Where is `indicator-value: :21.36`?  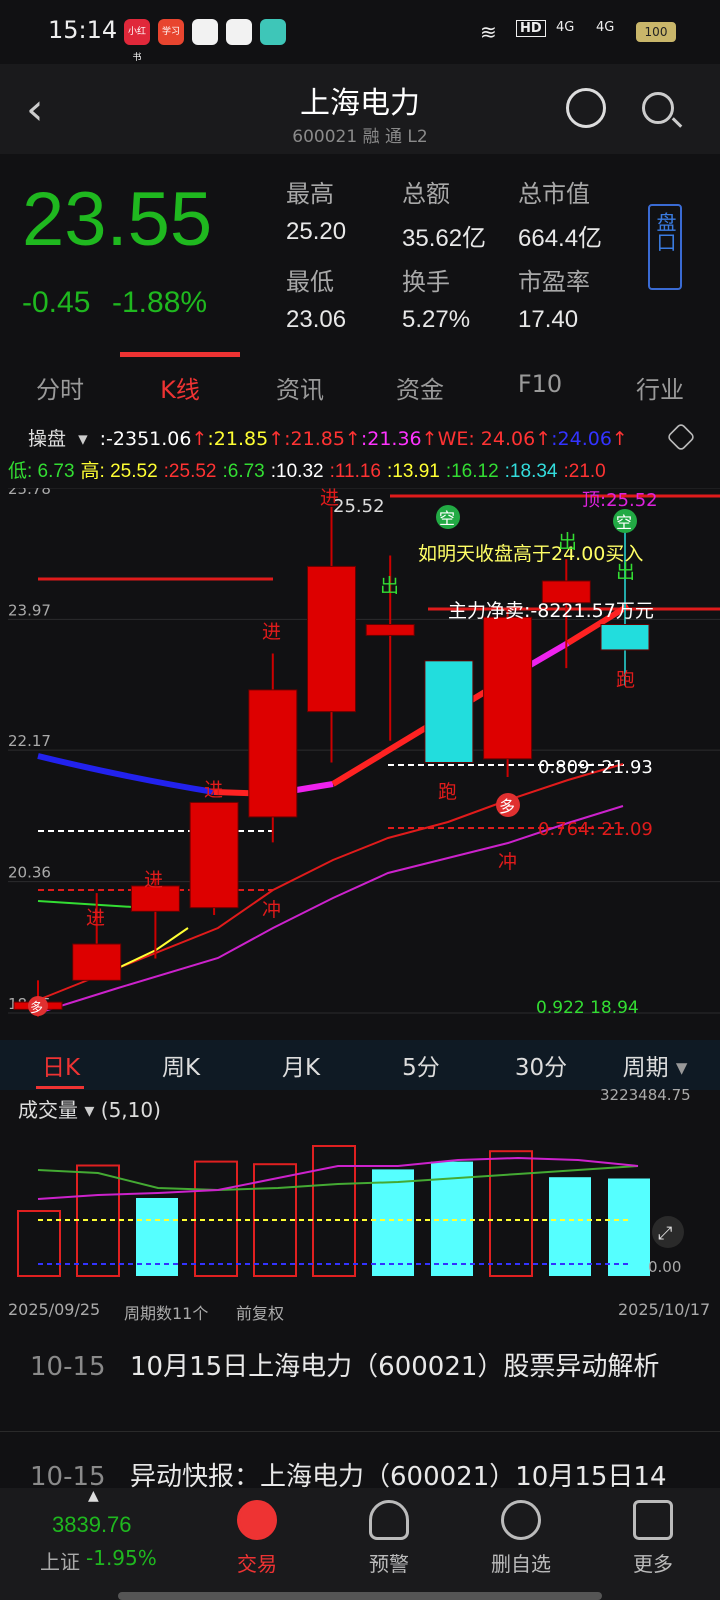 indicator-value: :21.36 is located at coordinates (391, 439).